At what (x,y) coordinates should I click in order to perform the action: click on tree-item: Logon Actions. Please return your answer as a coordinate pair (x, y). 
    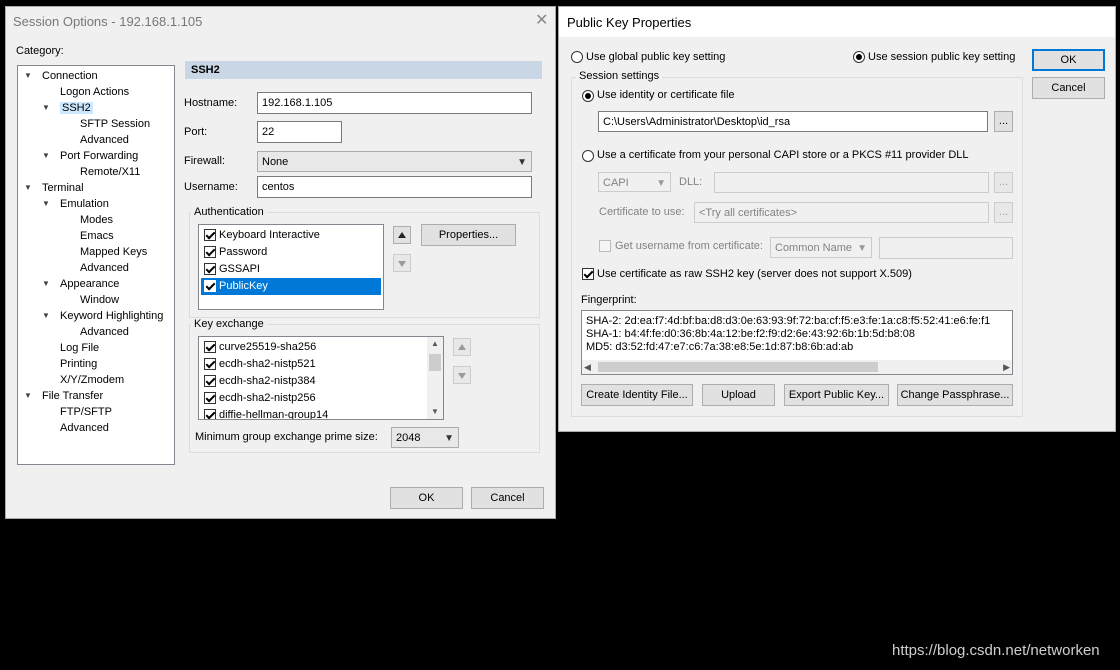
    Looking at the image, I should click on (94, 92).